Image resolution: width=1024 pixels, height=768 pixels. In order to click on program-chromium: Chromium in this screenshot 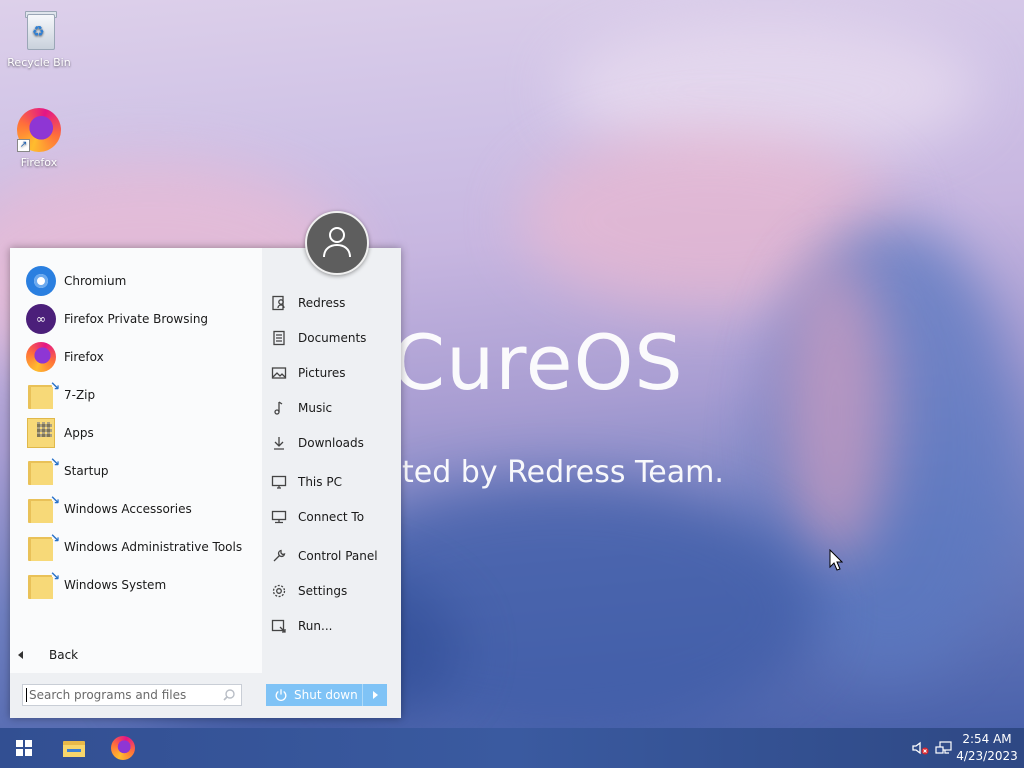, I will do `click(139, 281)`.